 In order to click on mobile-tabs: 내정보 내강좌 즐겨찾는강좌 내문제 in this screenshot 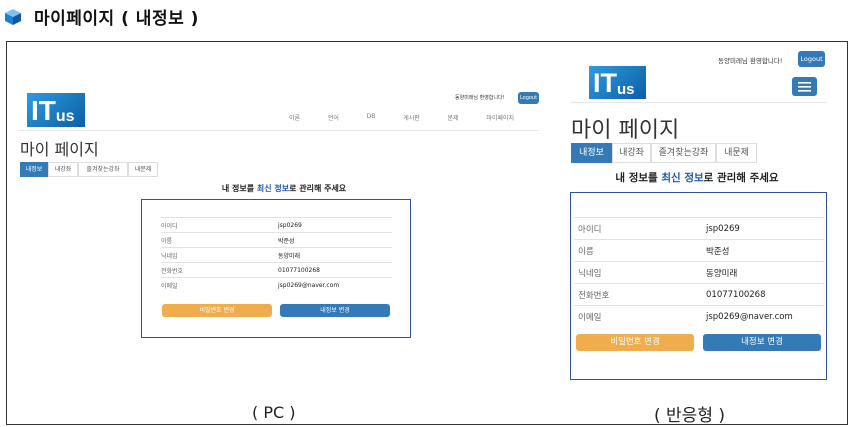, I will do `click(664, 153)`.